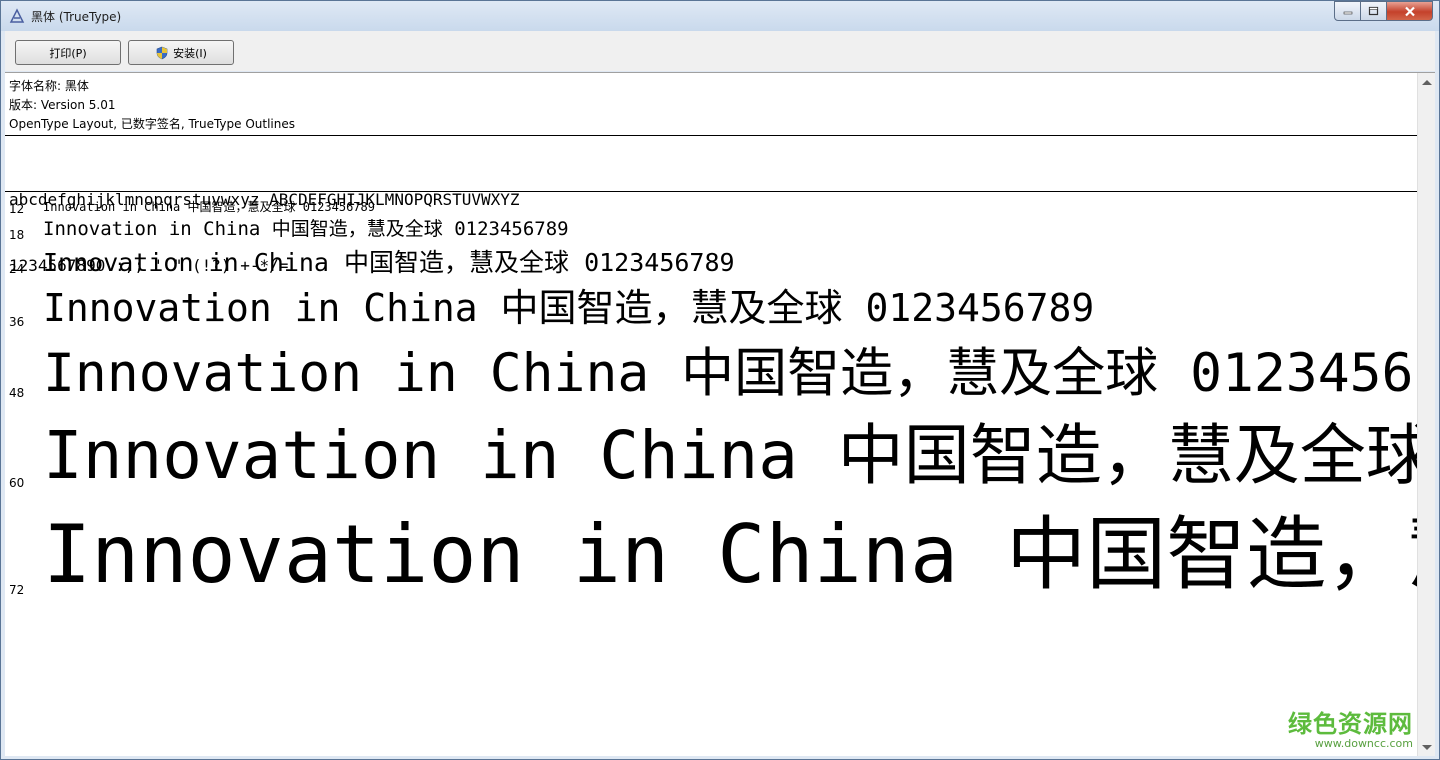 The image size is (1440, 760). Describe the element at coordinates (1350, 724) in the screenshot. I see `watermark-brand: 绿色资源网` at that location.